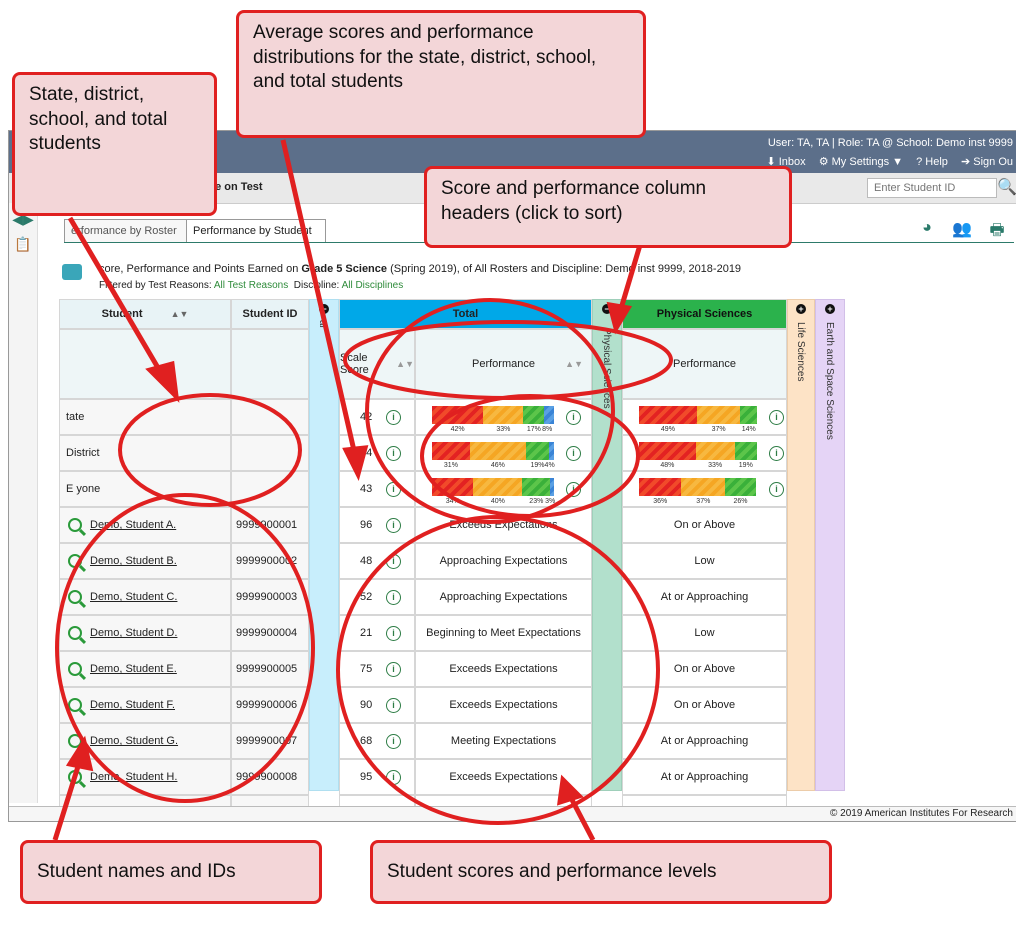 Image resolution: width=1016 pixels, height=928 pixels. I want to click on aggregate-row-id, so click(270, 453).